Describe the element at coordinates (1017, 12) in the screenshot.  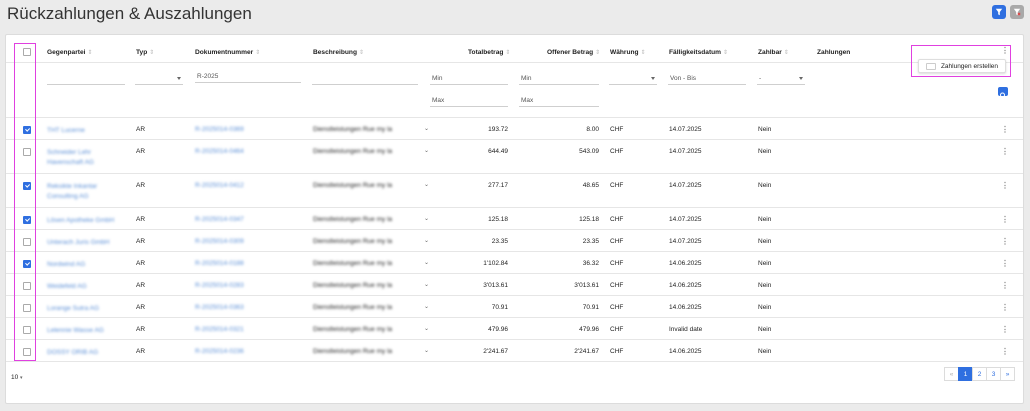
I see `clear-filter-button` at that location.